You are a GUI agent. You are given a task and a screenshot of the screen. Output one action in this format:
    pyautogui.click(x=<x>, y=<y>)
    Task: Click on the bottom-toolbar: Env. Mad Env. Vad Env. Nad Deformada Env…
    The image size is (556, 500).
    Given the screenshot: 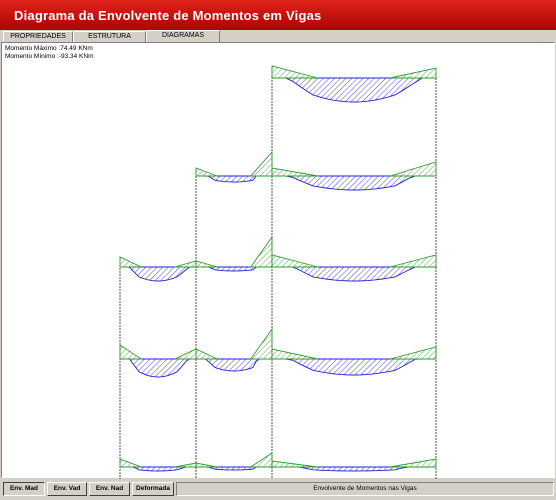 What is the action you would take?
    pyautogui.click(x=278, y=489)
    